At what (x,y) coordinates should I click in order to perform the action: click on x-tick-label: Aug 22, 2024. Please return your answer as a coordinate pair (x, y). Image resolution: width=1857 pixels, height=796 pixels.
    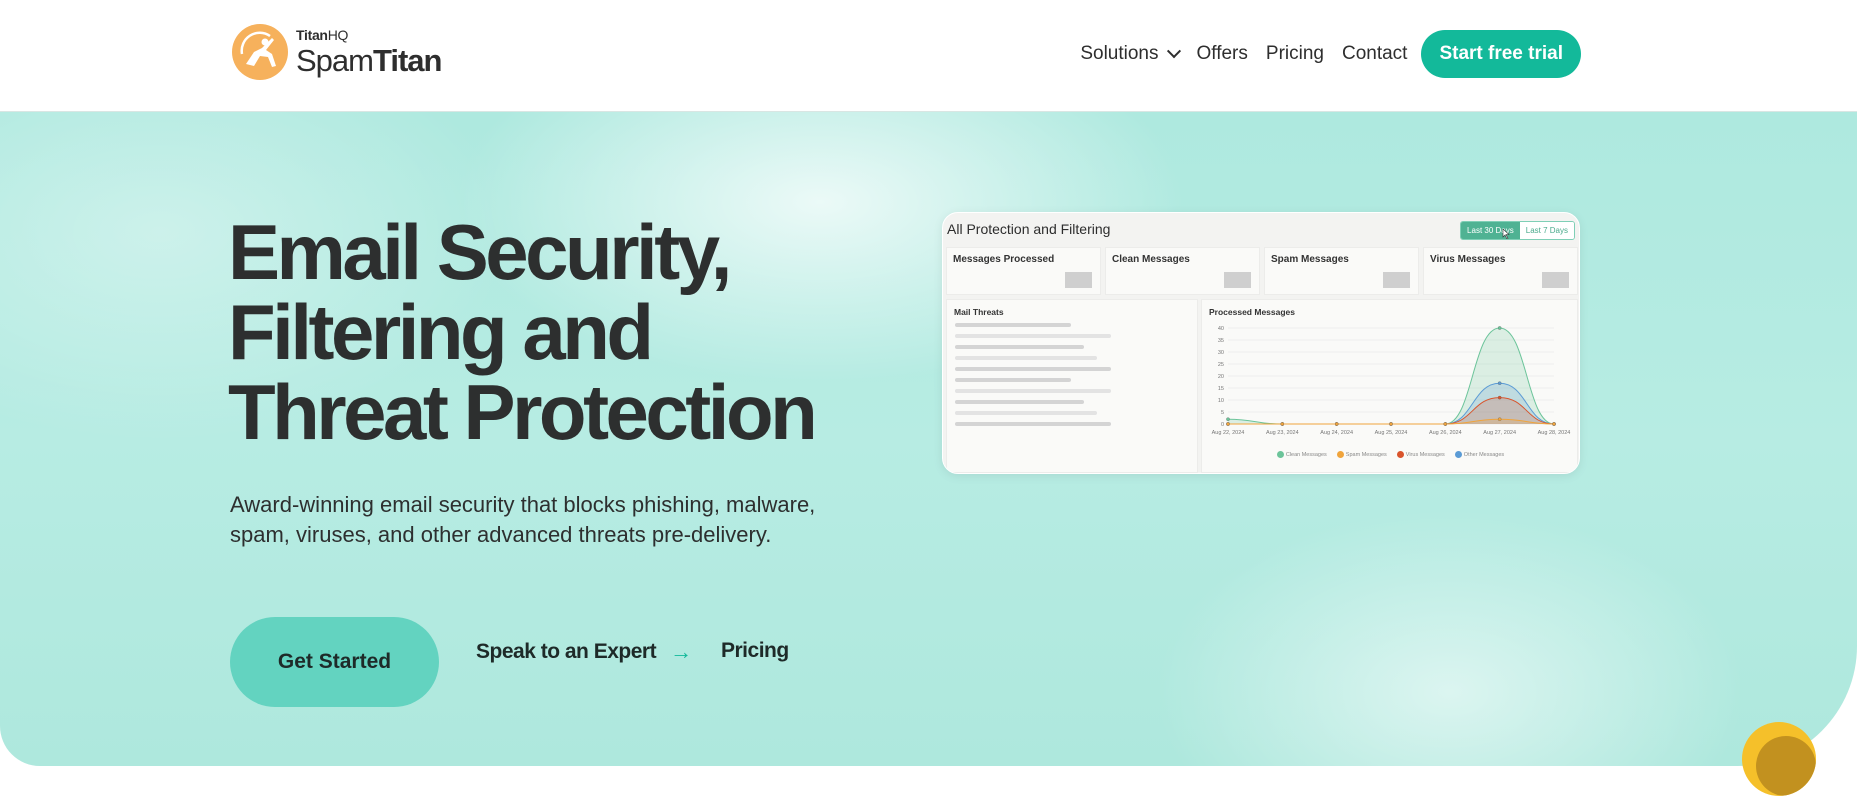
    Looking at the image, I should click on (1228, 433).